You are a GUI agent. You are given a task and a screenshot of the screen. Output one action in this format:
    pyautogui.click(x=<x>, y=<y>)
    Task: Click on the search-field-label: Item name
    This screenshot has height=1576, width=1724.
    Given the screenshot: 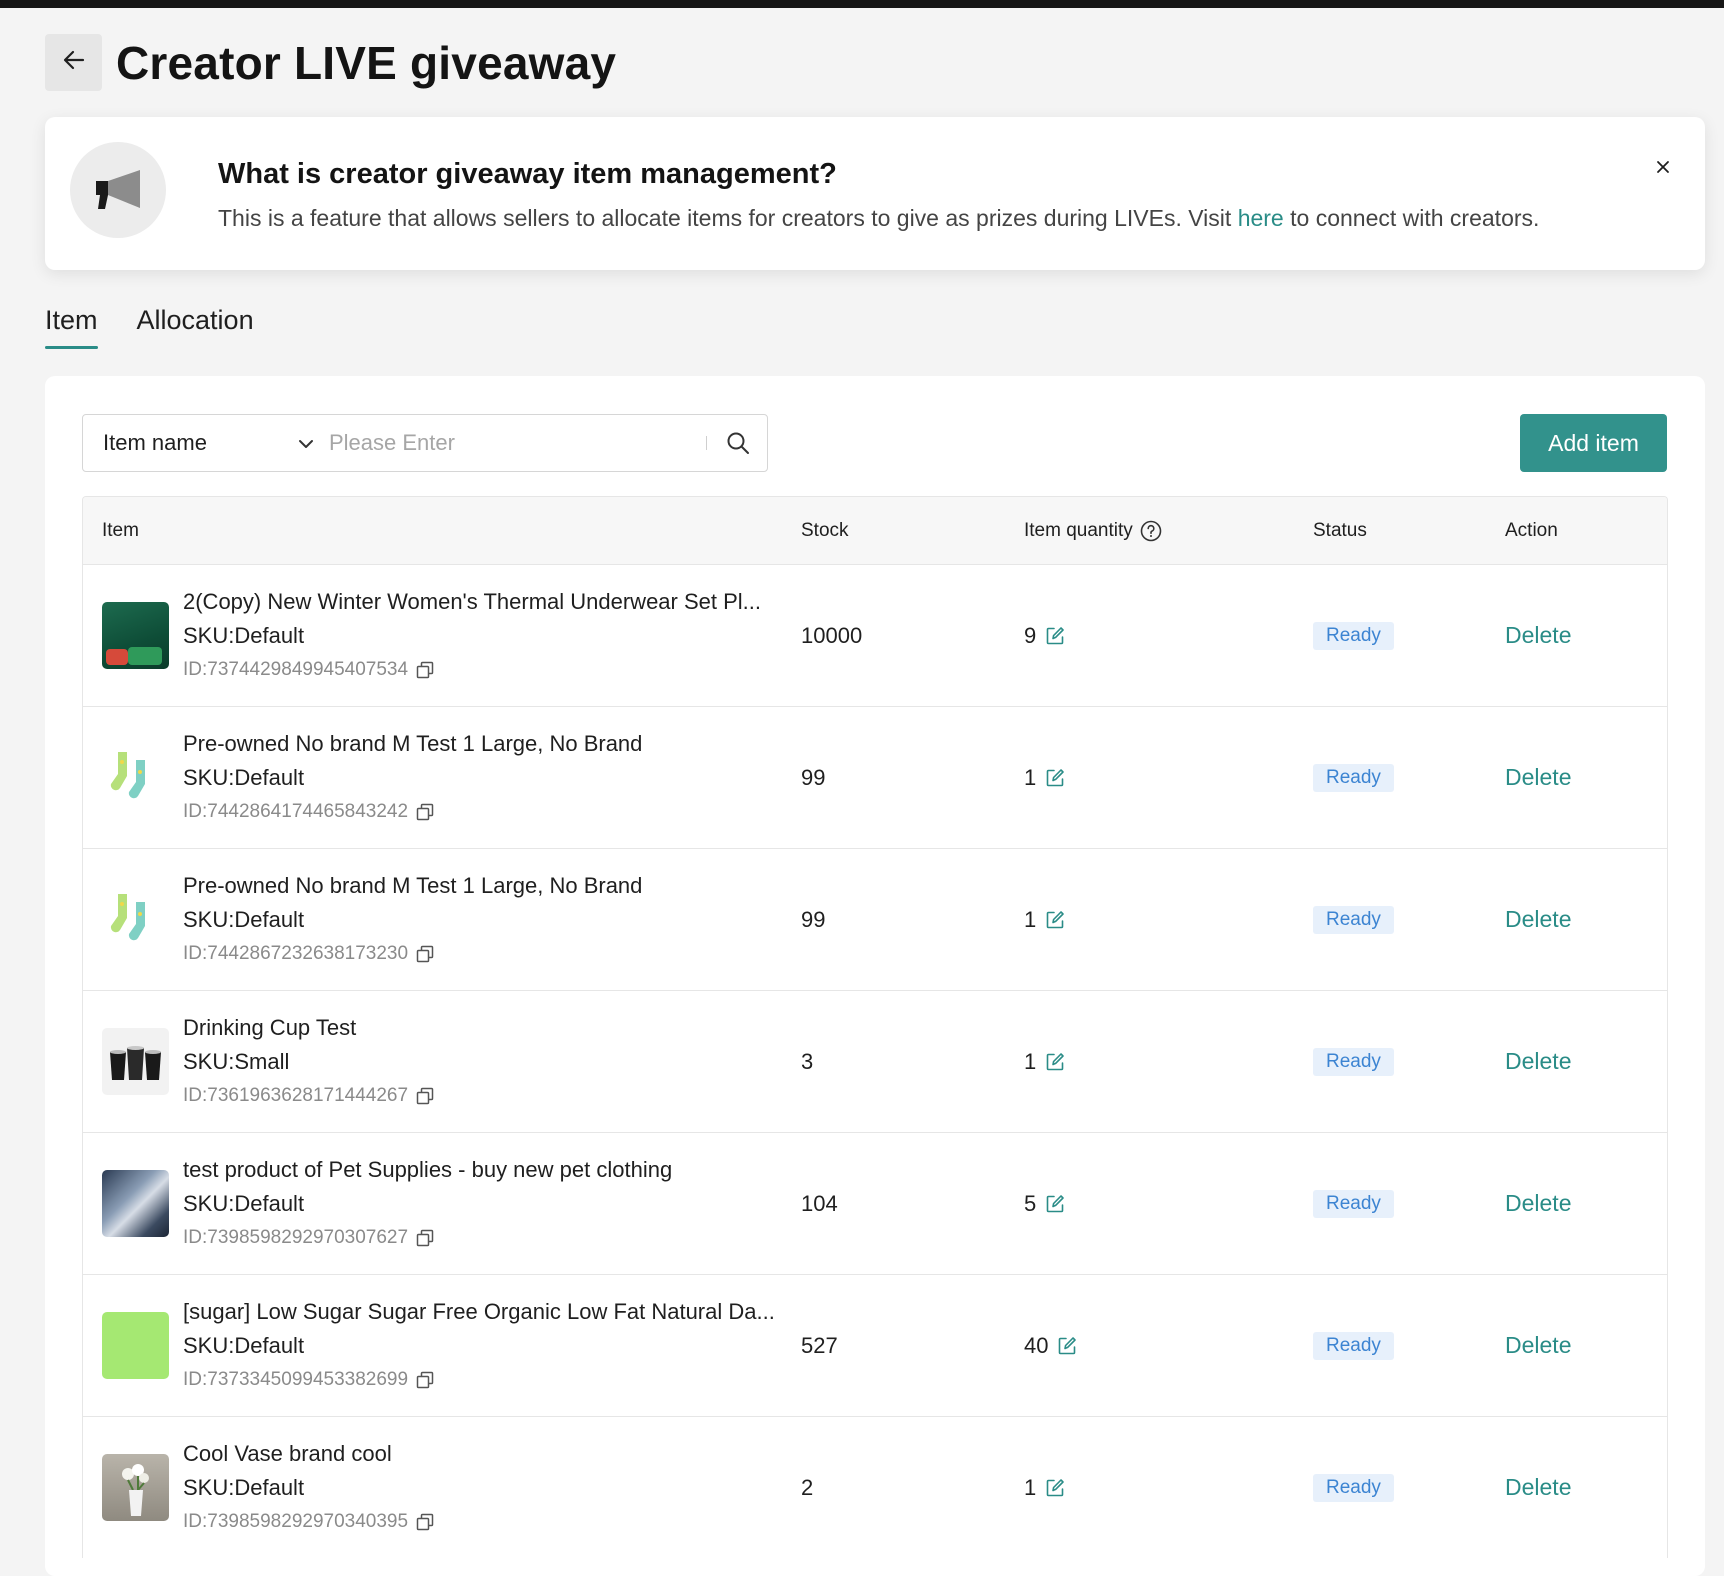 What is the action you would take?
    pyautogui.click(x=155, y=442)
    